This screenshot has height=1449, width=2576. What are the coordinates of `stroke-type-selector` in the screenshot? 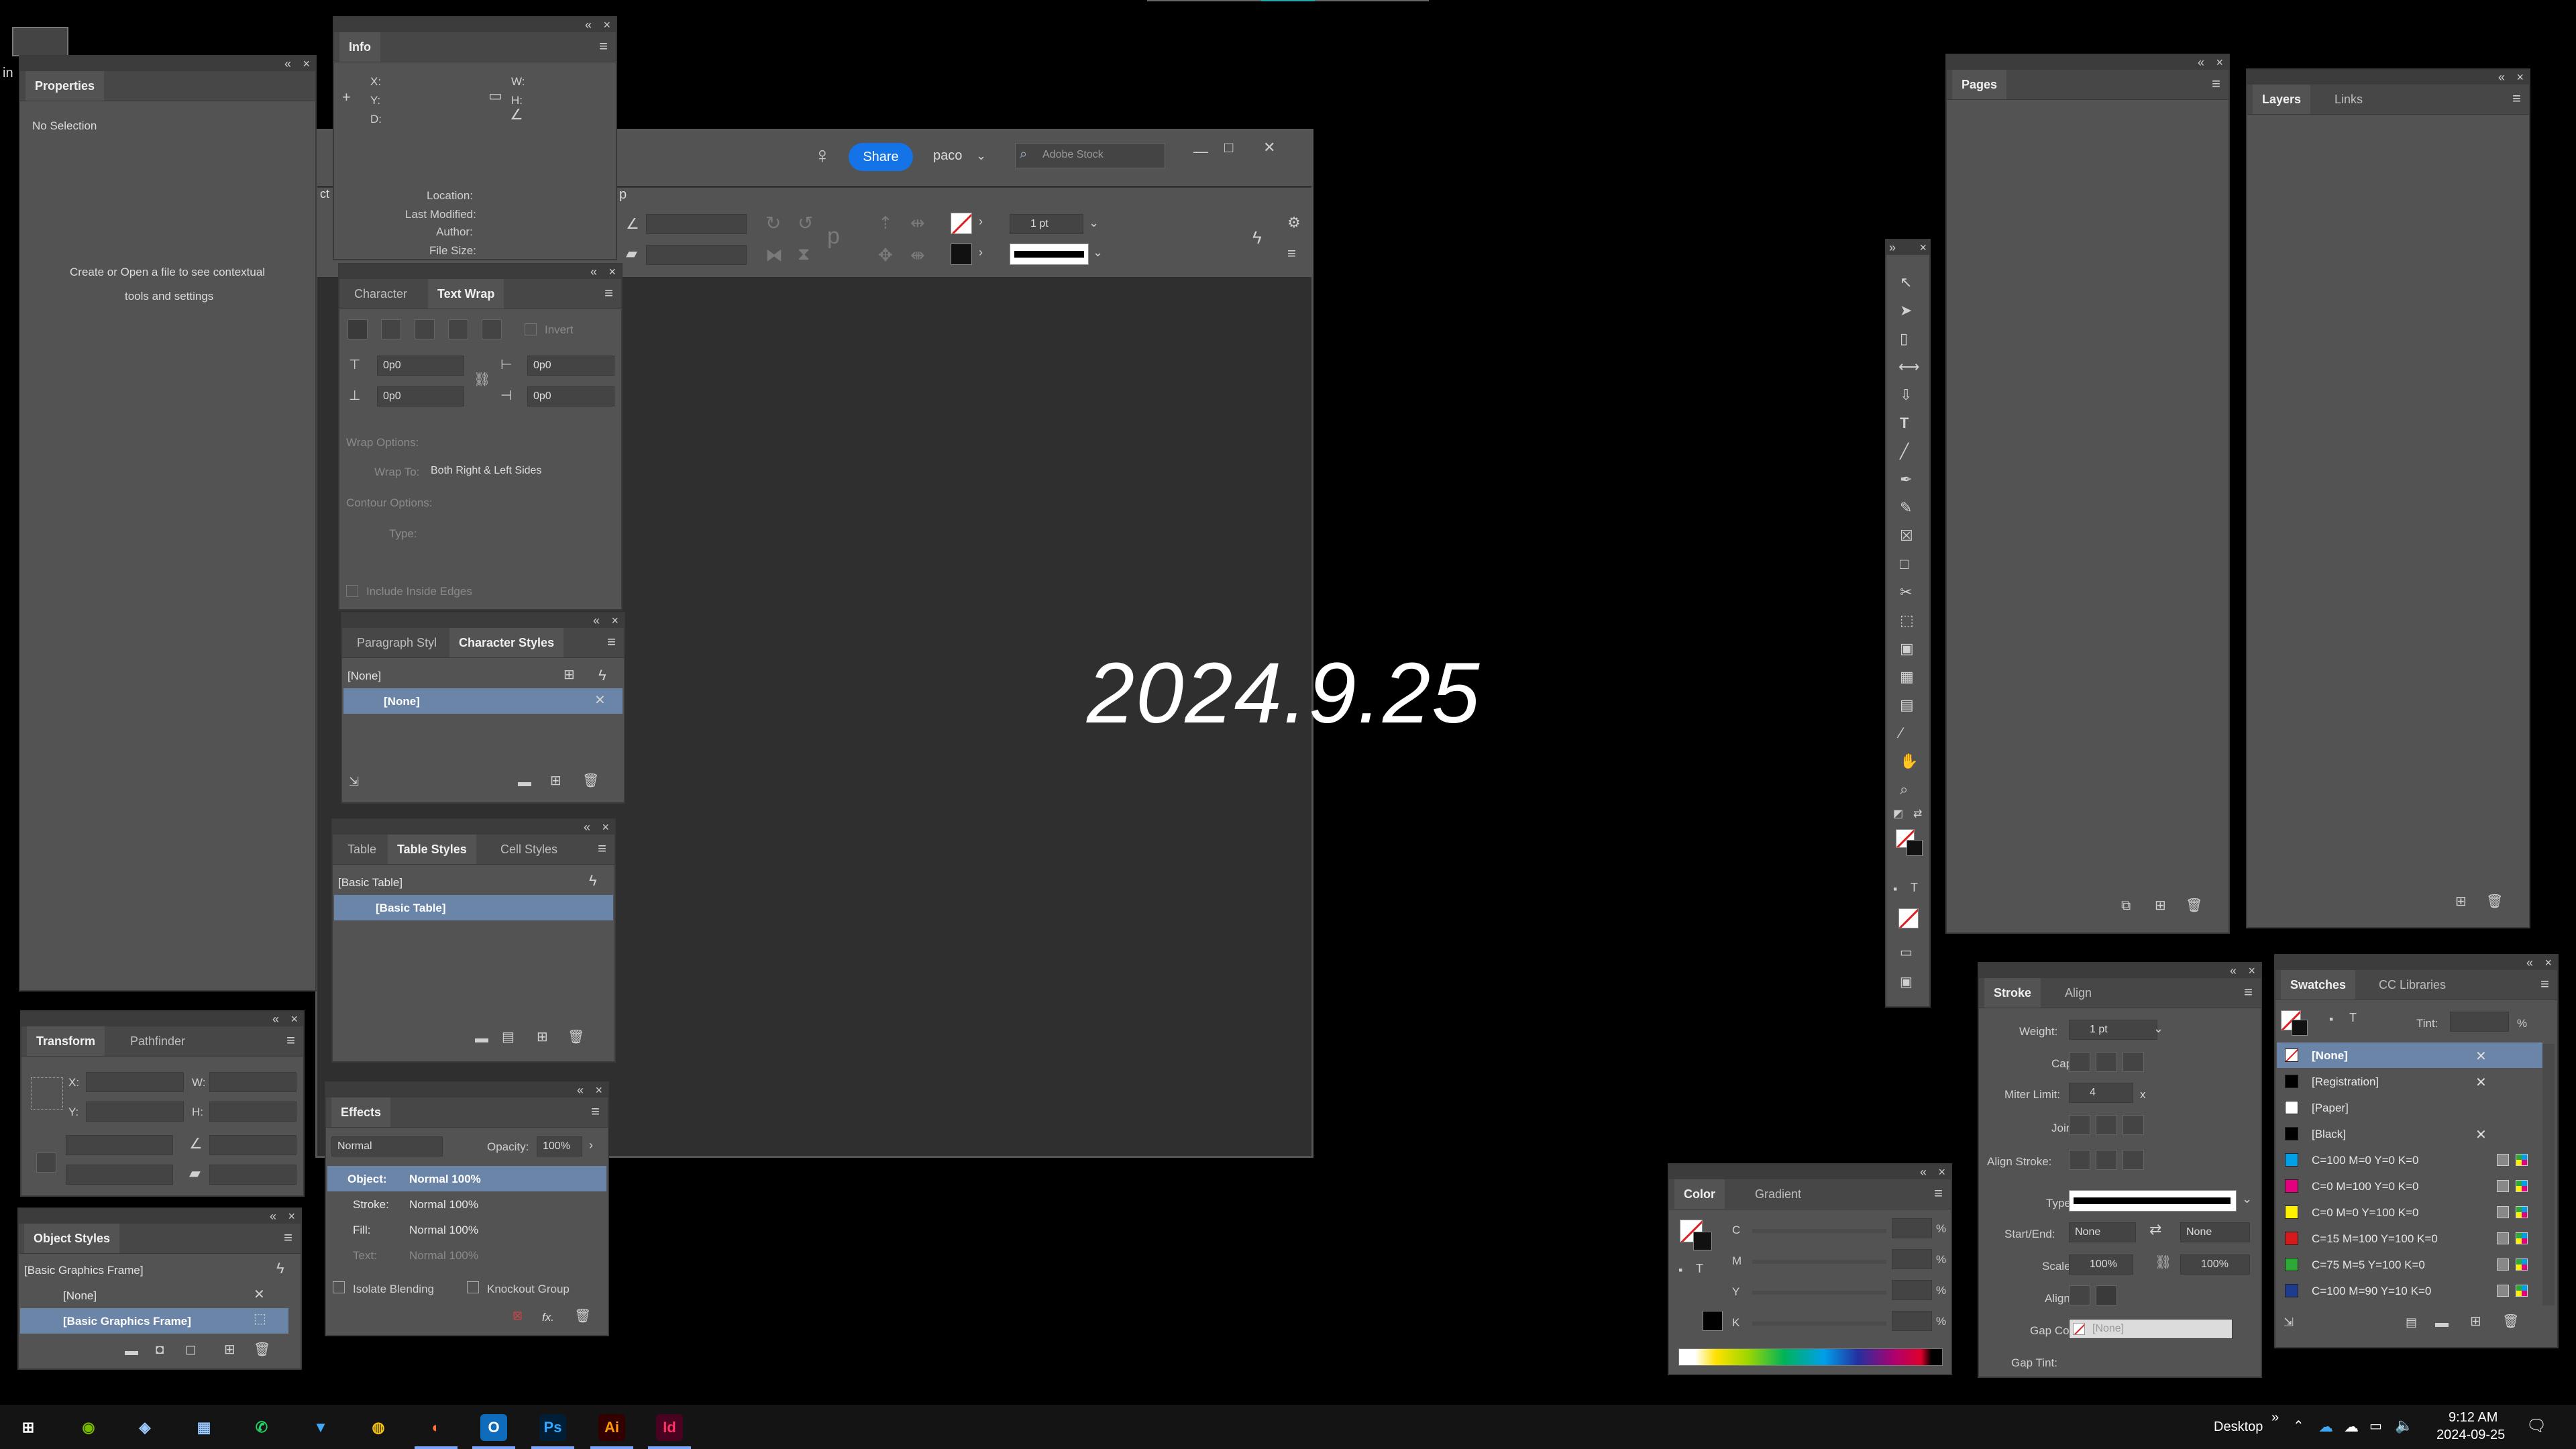 It's located at (1049, 254).